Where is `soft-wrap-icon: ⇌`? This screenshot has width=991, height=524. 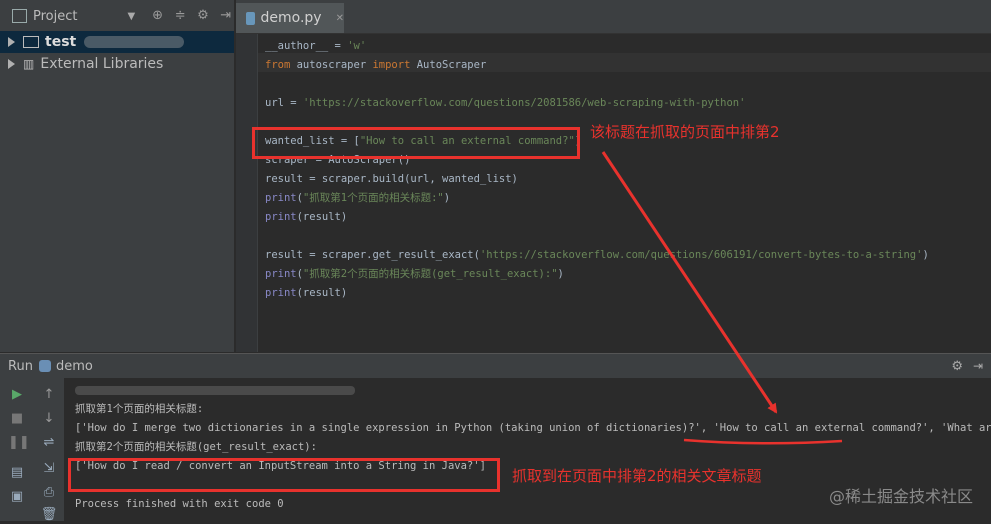 soft-wrap-icon: ⇌ is located at coordinates (49, 443).